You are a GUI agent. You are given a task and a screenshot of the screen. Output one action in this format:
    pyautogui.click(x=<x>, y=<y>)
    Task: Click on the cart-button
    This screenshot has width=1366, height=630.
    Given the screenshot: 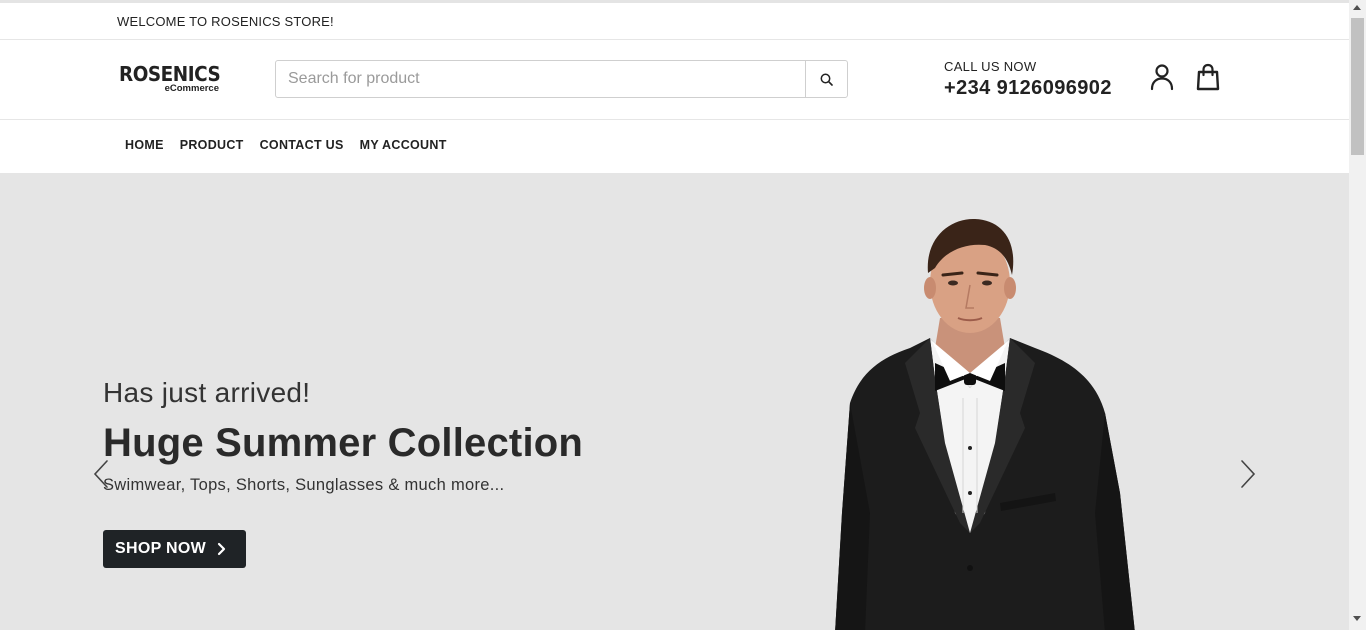 What is the action you would take?
    pyautogui.click(x=1209, y=78)
    